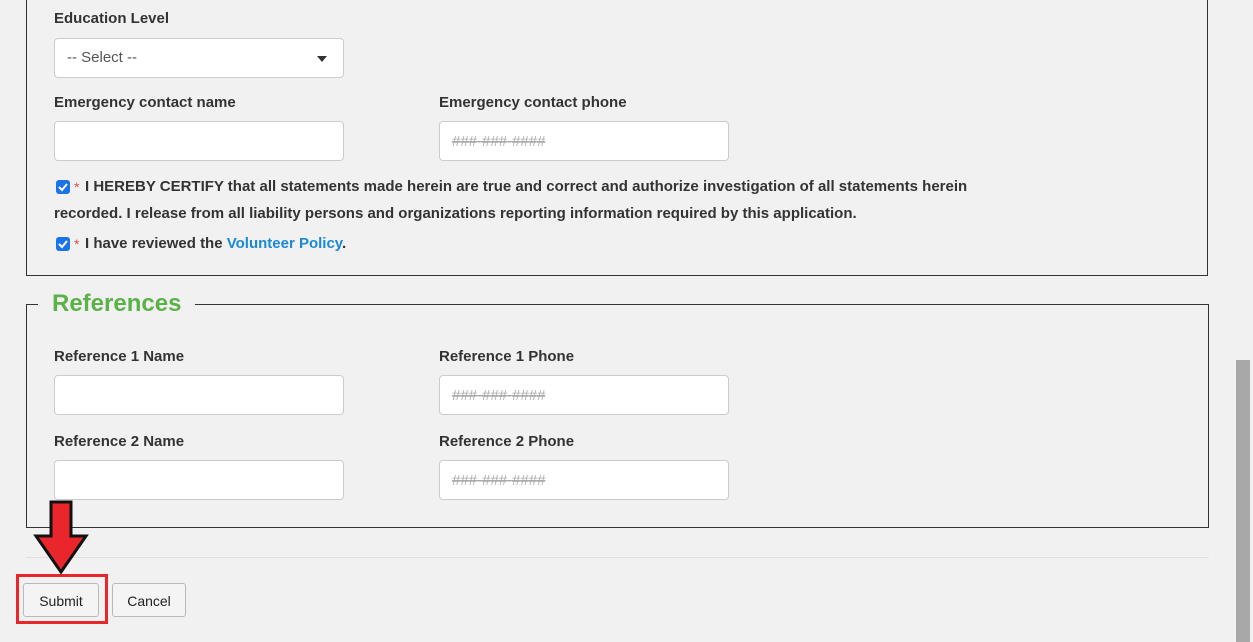  Describe the element at coordinates (61, 600) in the screenshot. I see `submit-button: Submit` at that location.